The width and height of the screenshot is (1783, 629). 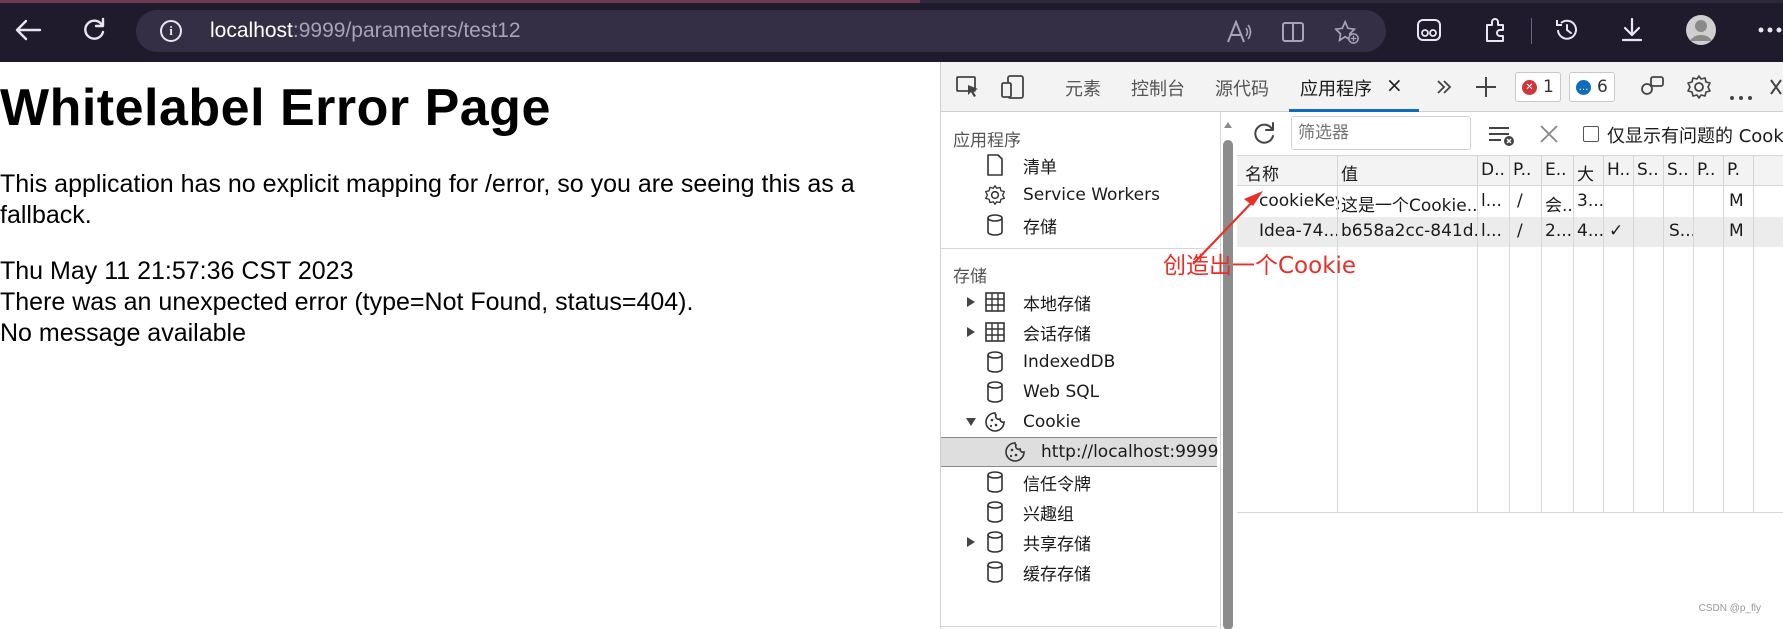 What do you see at coordinates (968, 89) in the screenshot?
I see `inspect-element-icon` at bounding box center [968, 89].